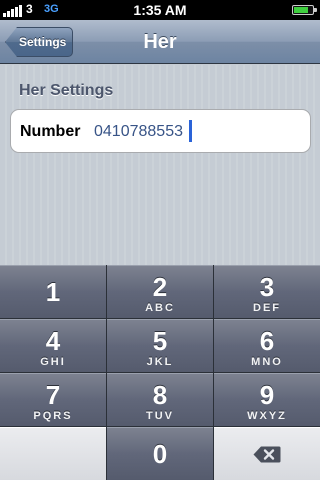 This screenshot has width=320, height=480. What do you see at coordinates (267, 341) in the screenshot?
I see `key-digit: 6` at bounding box center [267, 341].